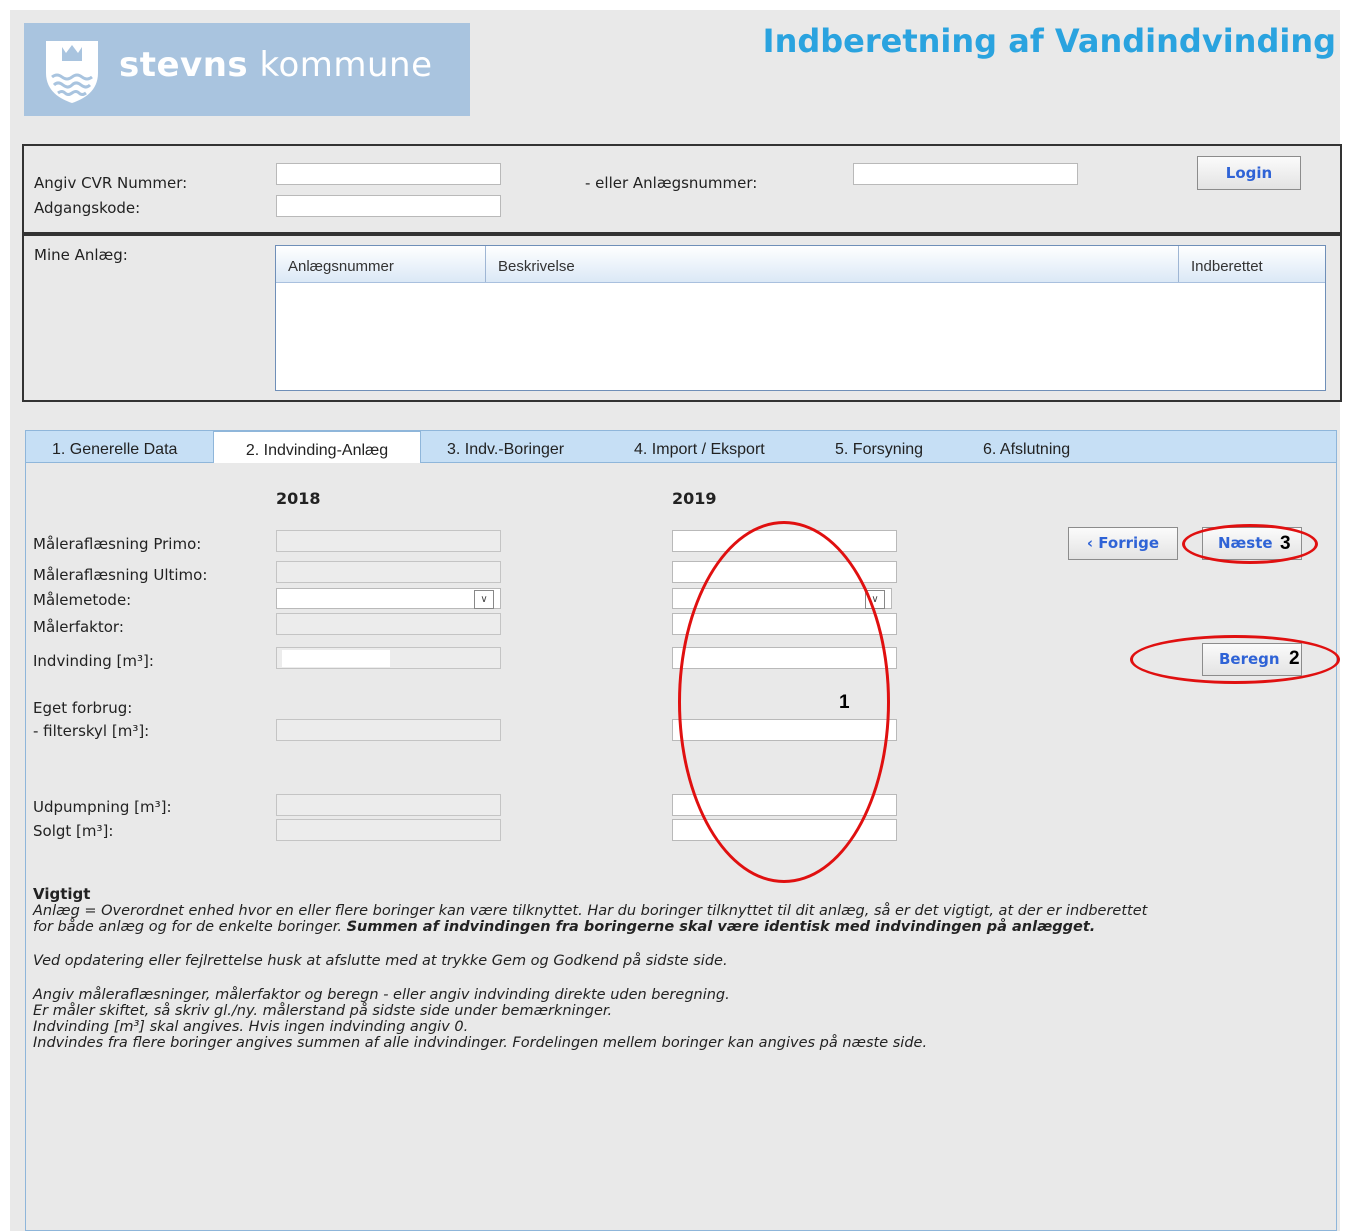  What do you see at coordinates (114, 447) in the screenshot?
I see `tab-generelle-data: 1. Generelle Data` at bounding box center [114, 447].